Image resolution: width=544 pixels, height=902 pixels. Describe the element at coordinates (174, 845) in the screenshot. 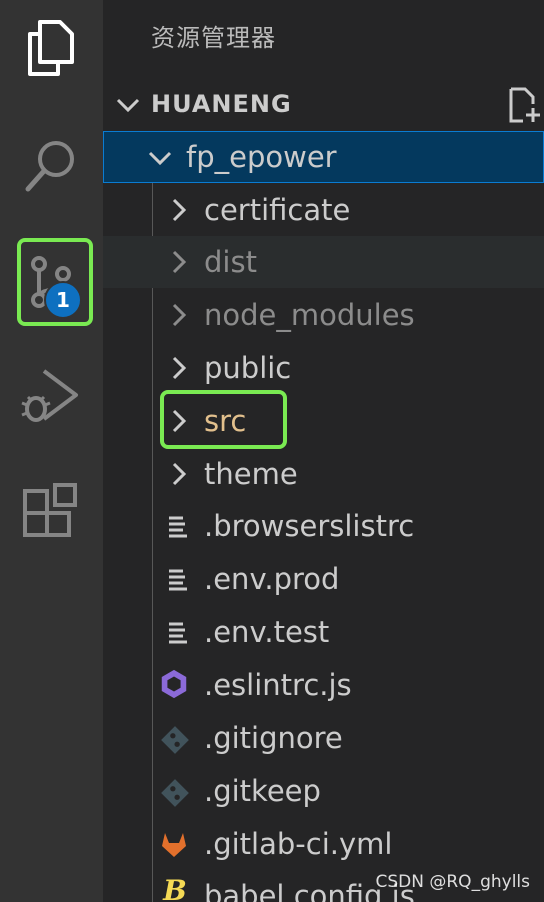

I see `gitlab-icon` at that location.